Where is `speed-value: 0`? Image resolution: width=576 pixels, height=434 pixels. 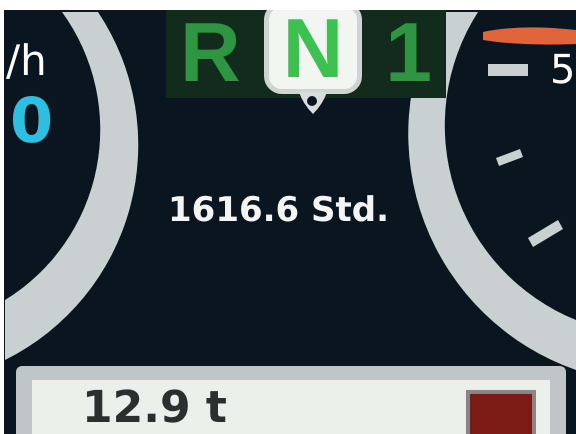
speed-value: 0 is located at coordinates (32, 121).